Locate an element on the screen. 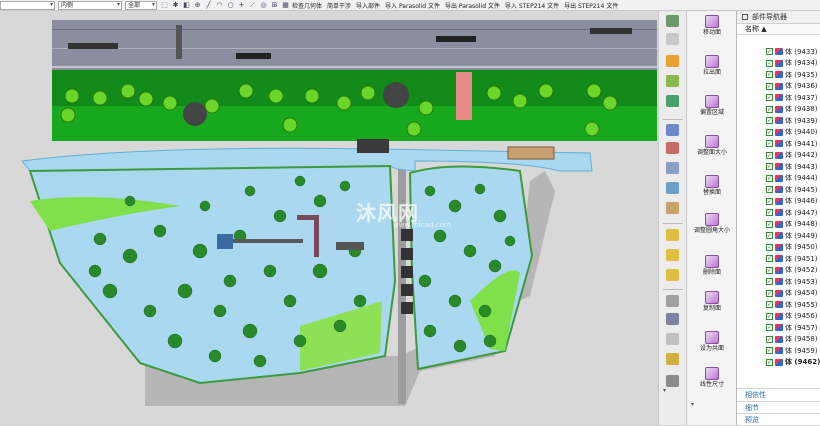  ruler-icon: ⟋ is located at coordinates (252, 5).